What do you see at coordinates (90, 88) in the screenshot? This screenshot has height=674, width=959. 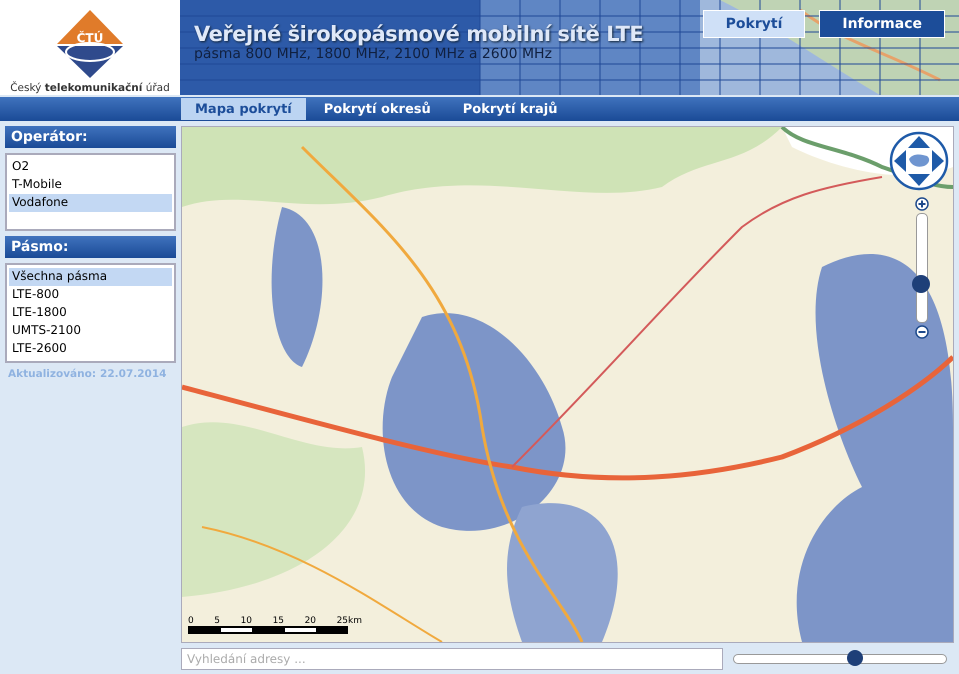 I see `logo-caption: Český telekomunikační úřad` at bounding box center [90, 88].